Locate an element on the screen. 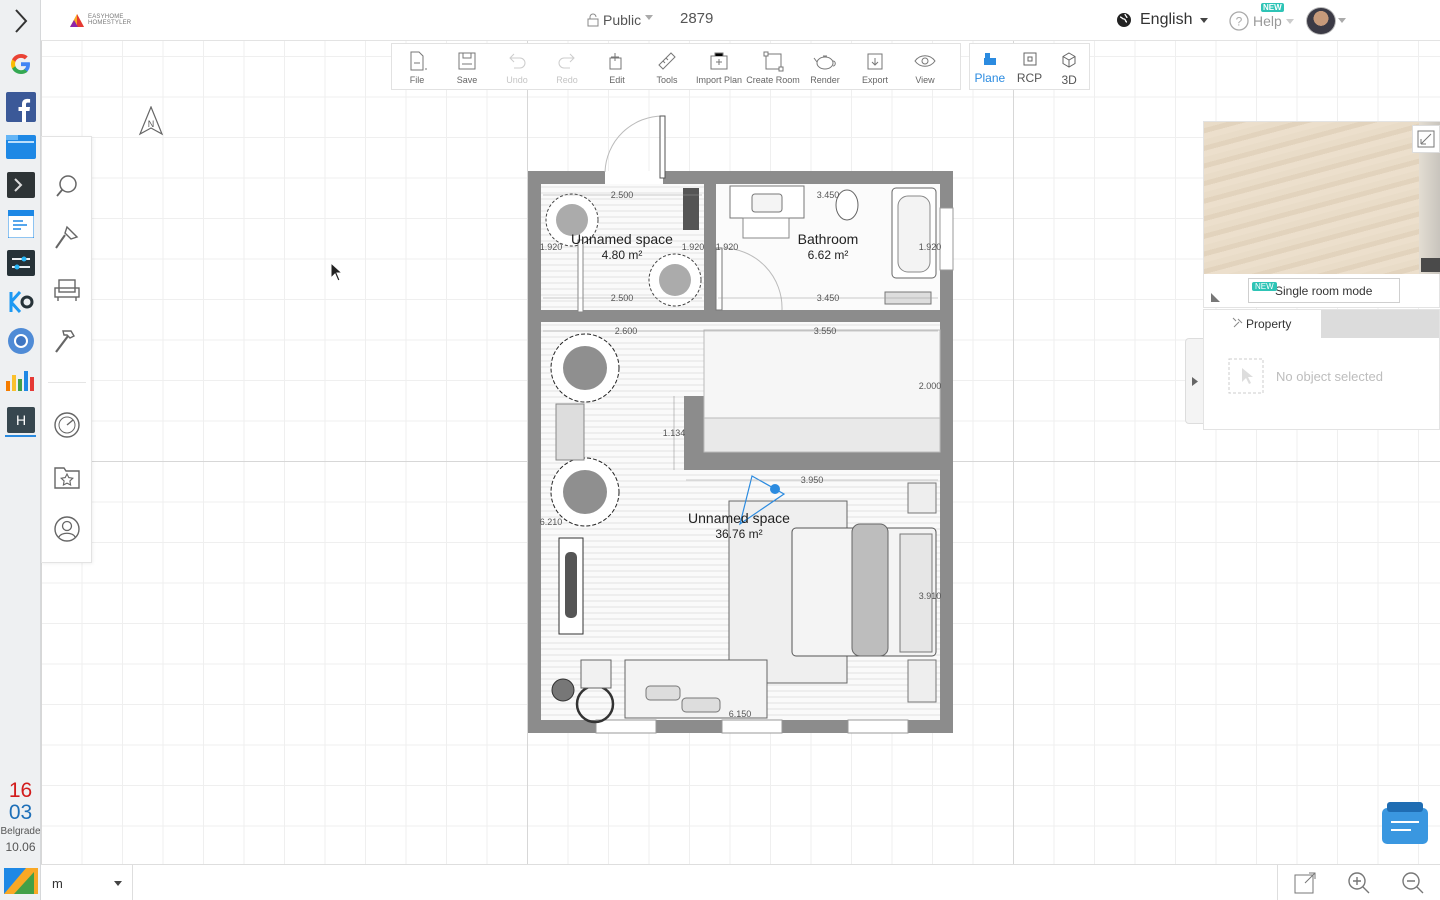  single-room-mode-toggle: NEW Single room mode is located at coordinates (1324, 290).